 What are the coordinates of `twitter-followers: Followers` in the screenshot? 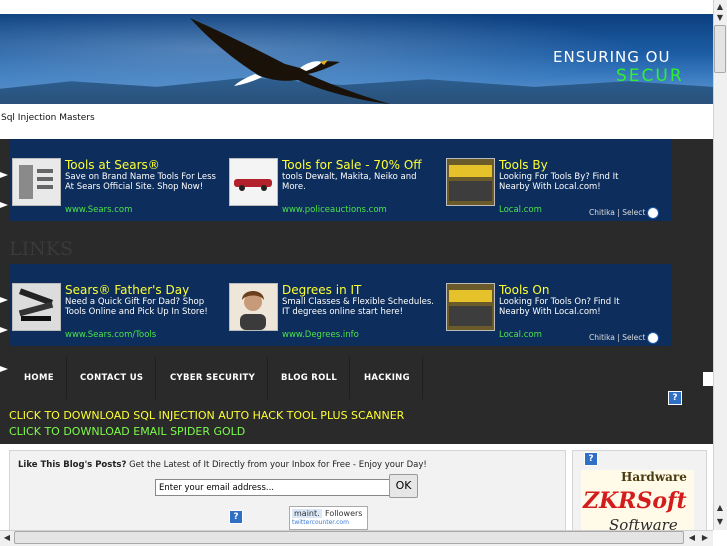 It's located at (344, 513).